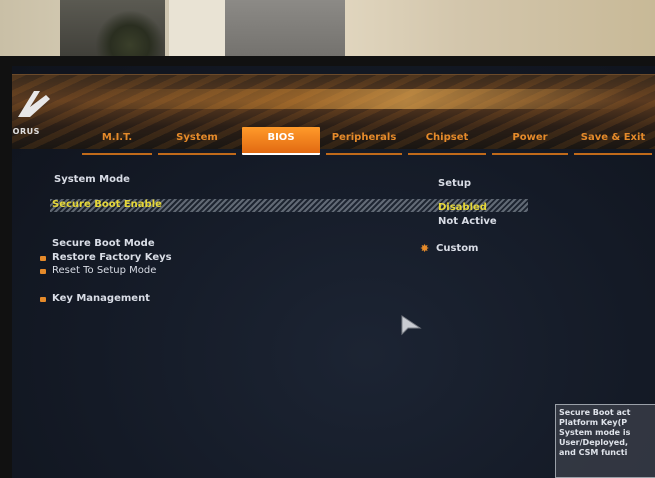 This screenshot has width=655, height=478. What do you see at coordinates (462, 207) in the screenshot?
I see `secure-boot-enable-value: Disabled` at bounding box center [462, 207].